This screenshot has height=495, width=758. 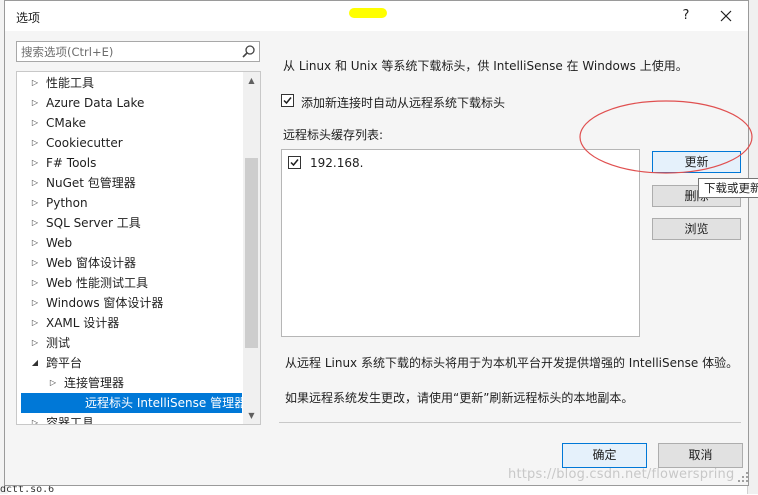 What do you see at coordinates (59, 243) in the screenshot?
I see `tree-item-label: Web` at bounding box center [59, 243].